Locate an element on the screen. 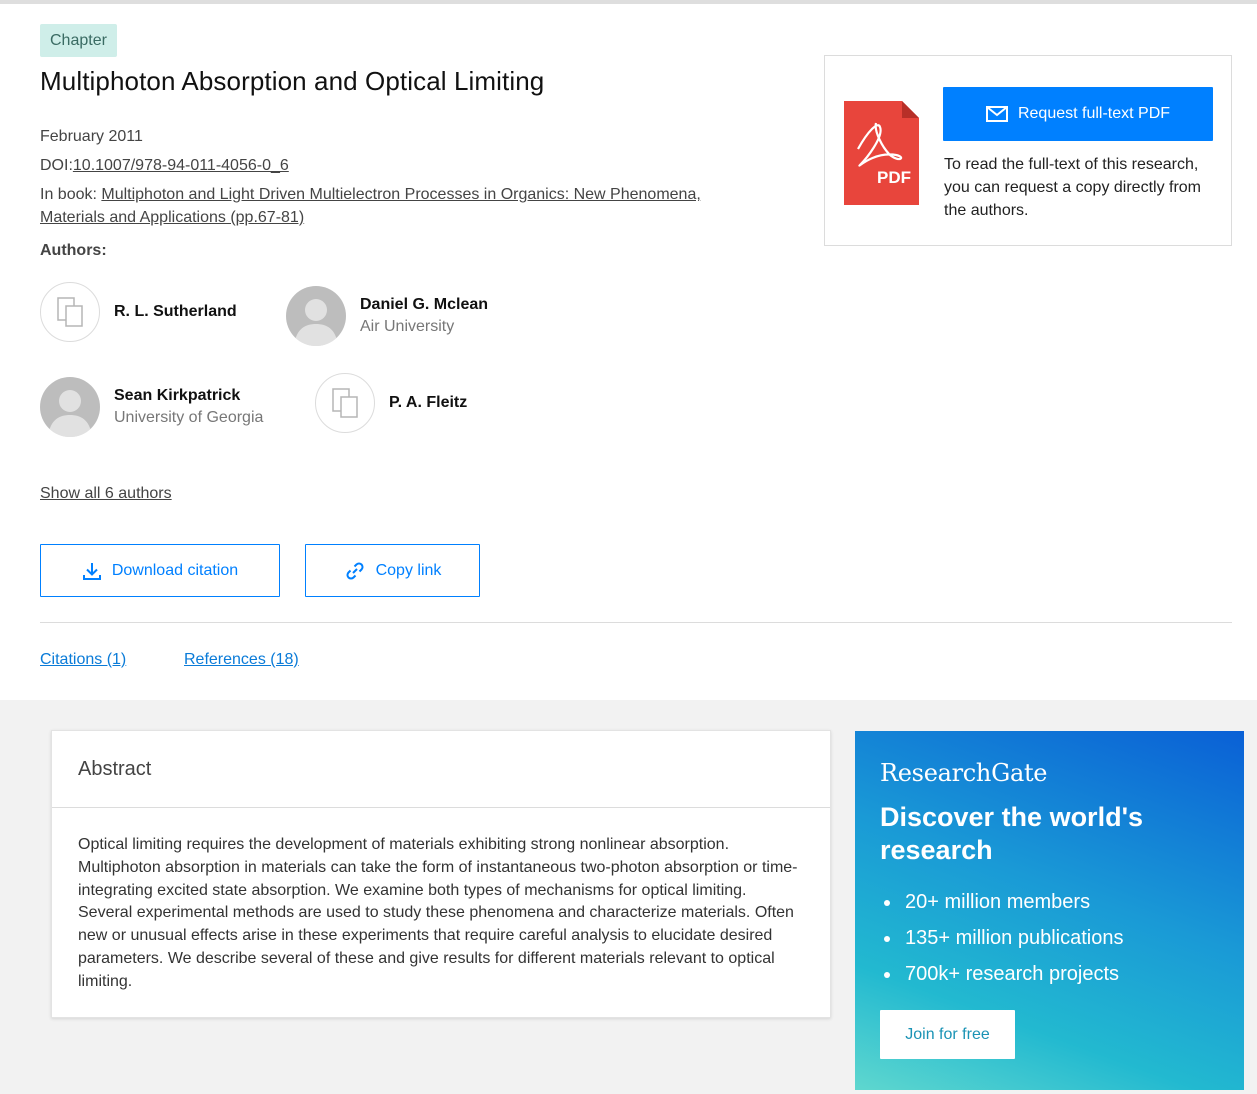 Image resolution: width=1257 pixels, height=1094 pixels. in-book-label: In book: is located at coordinates (71, 194).